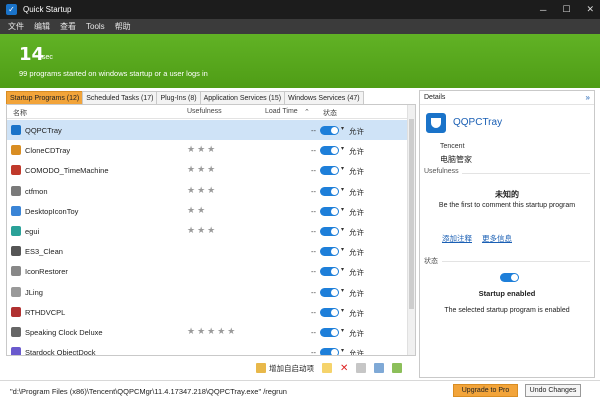 The height and width of the screenshot is (405, 600). What do you see at coordinates (207, 170) in the screenshot?
I see `table-row: COMODO_TimeMachine ★★★ -- ▾ 允许` at bounding box center [207, 170].